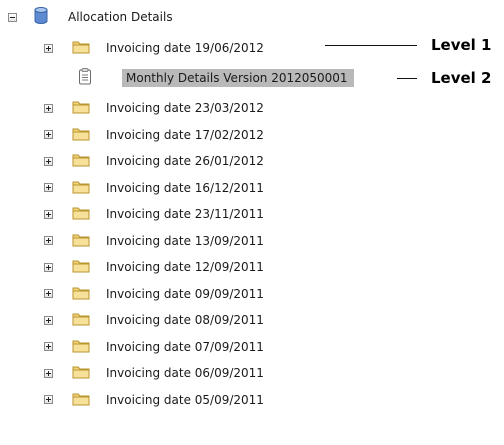 This screenshot has height=445, width=504. I want to click on tree-item-label: Invoicing date 06/09/2011, so click(185, 373).